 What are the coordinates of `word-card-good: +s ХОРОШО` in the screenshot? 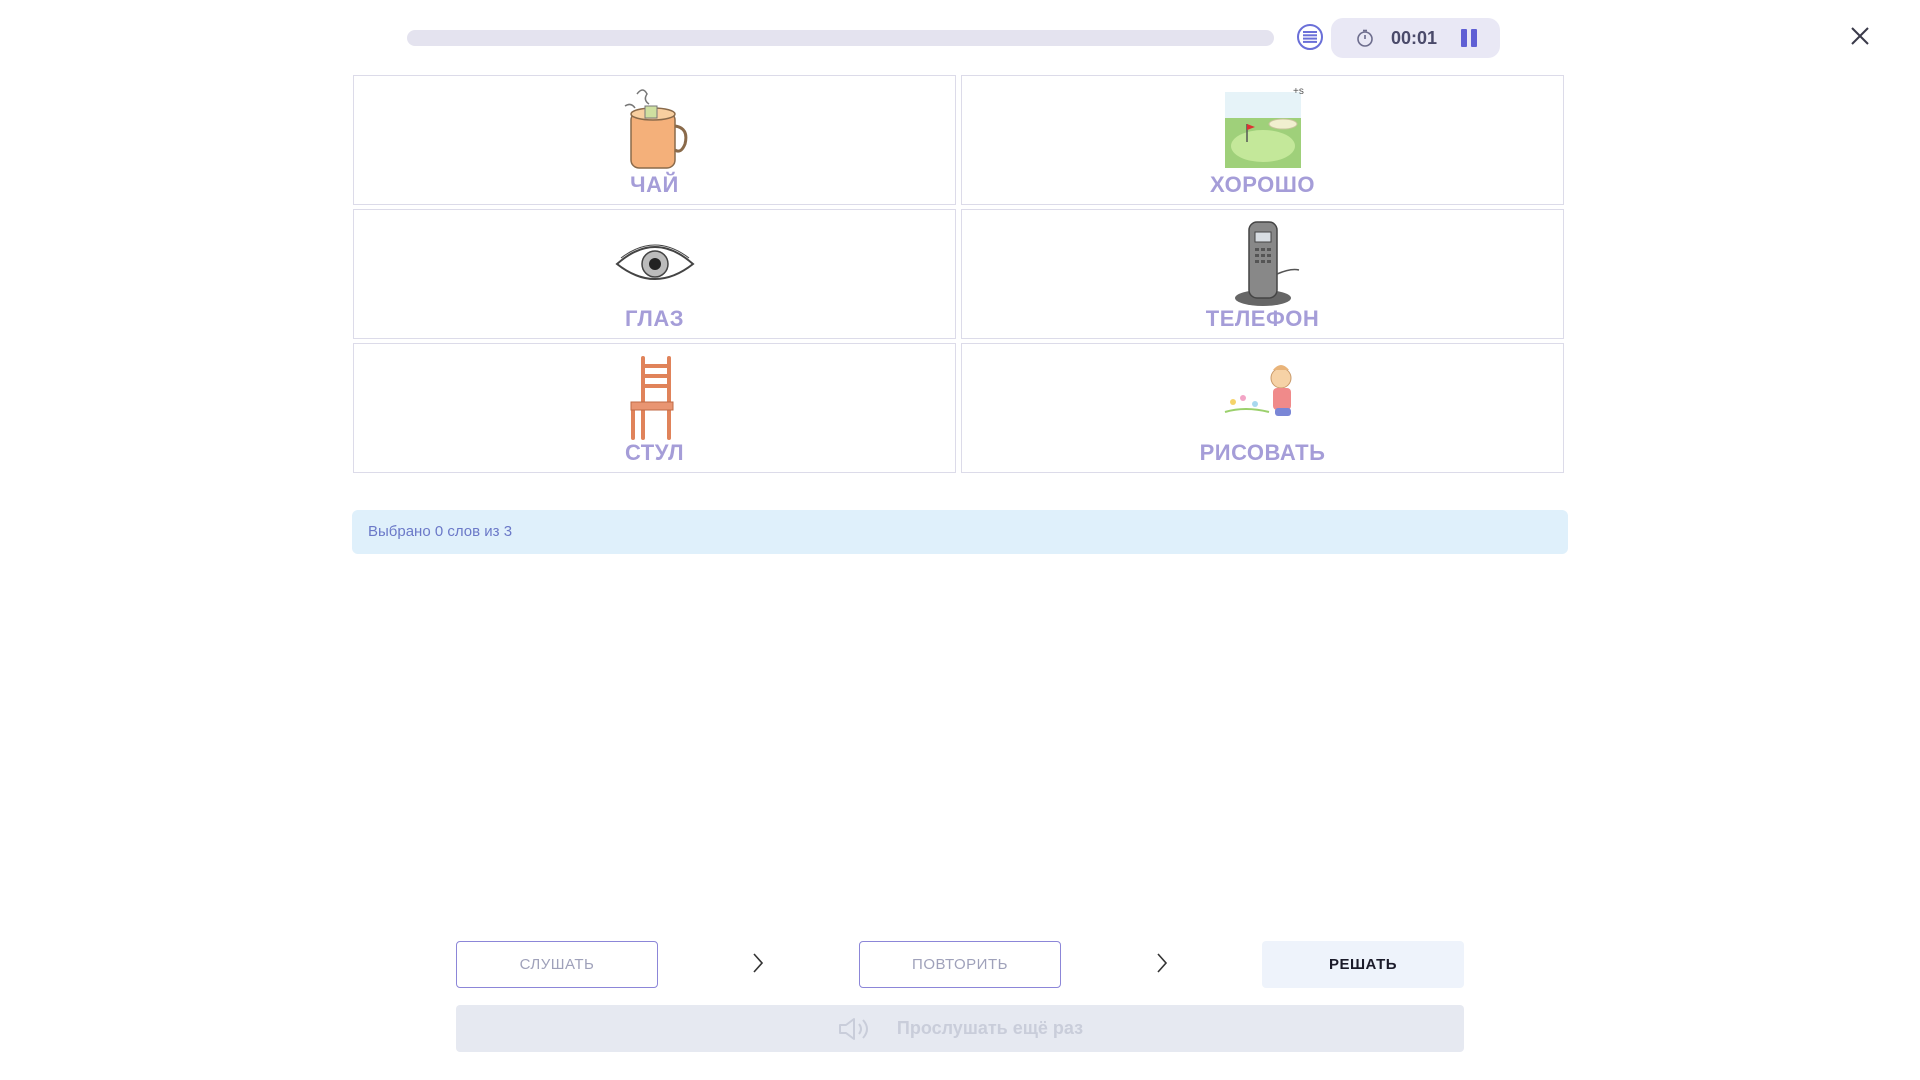 It's located at (1262, 140).